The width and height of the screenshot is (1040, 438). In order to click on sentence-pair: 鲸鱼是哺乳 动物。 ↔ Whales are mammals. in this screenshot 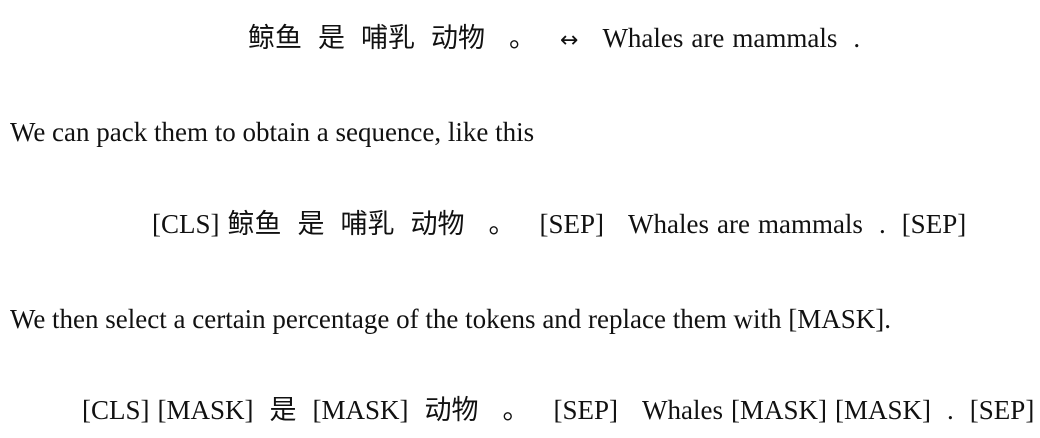, I will do `click(554, 39)`.